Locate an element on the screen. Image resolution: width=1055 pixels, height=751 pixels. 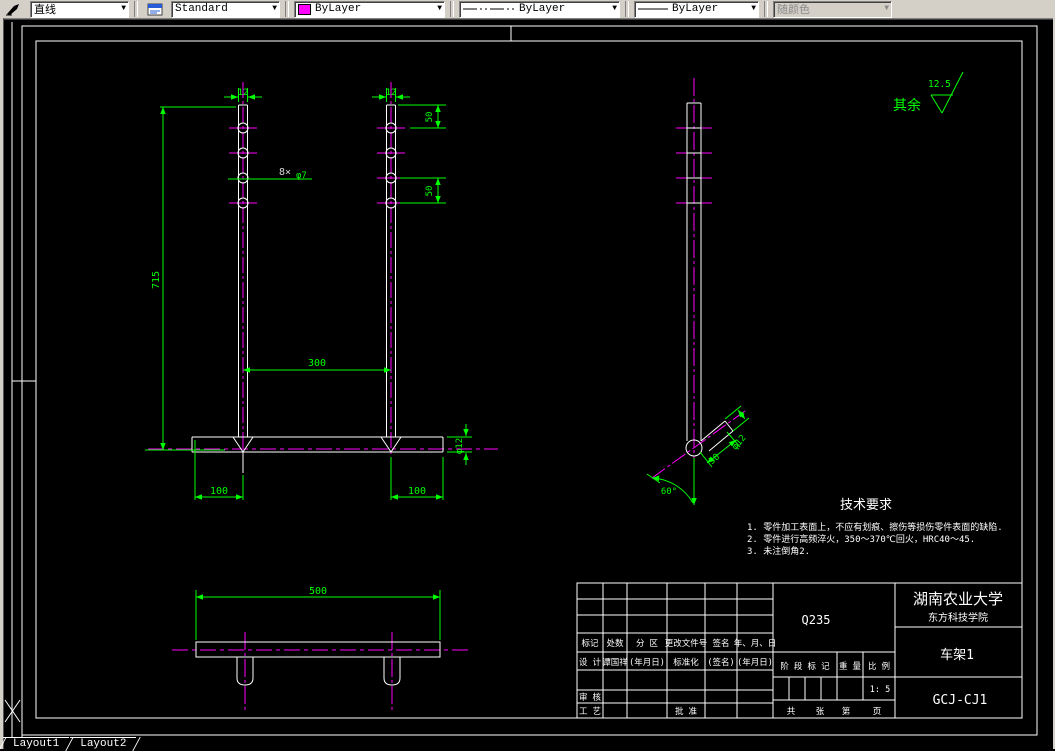
color-swatch is located at coordinates (304, 9).